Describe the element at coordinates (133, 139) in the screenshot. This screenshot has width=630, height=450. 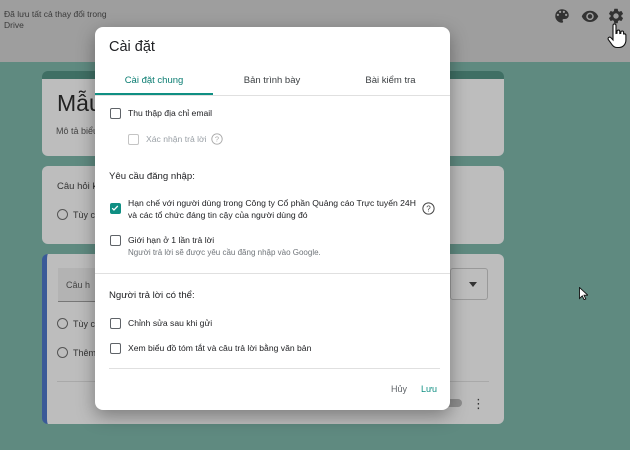
I see `response-receipts-checkbox` at that location.